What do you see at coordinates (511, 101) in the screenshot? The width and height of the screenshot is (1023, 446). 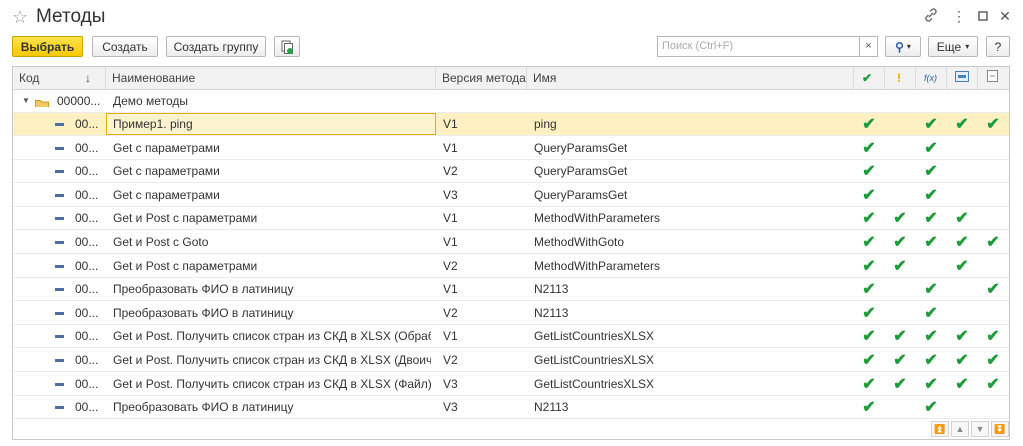 I see `group-row: ▼ 00000... Демо методы` at bounding box center [511, 101].